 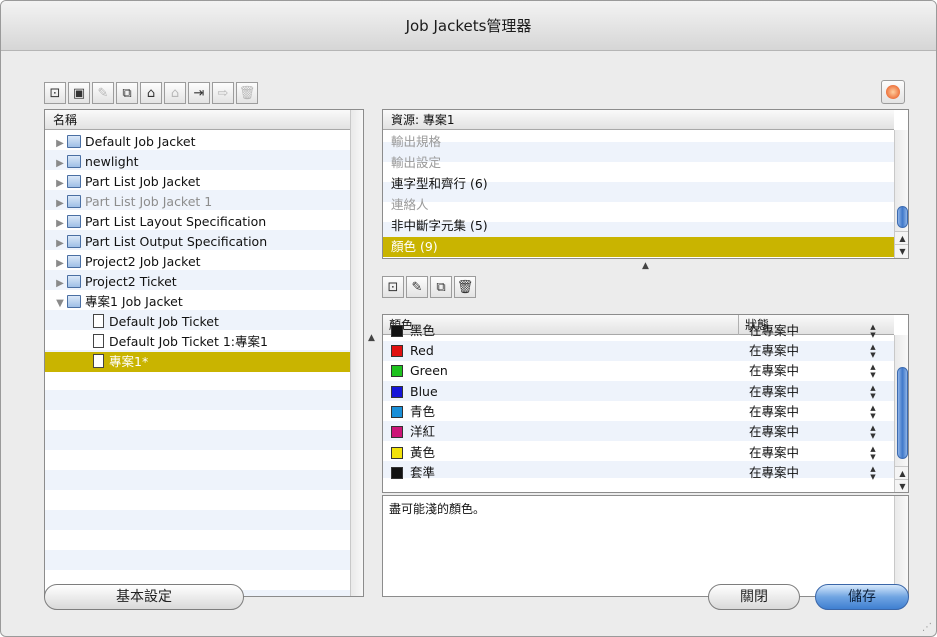 I want to click on new-job-ticket-icon: ▣, so click(x=79, y=93).